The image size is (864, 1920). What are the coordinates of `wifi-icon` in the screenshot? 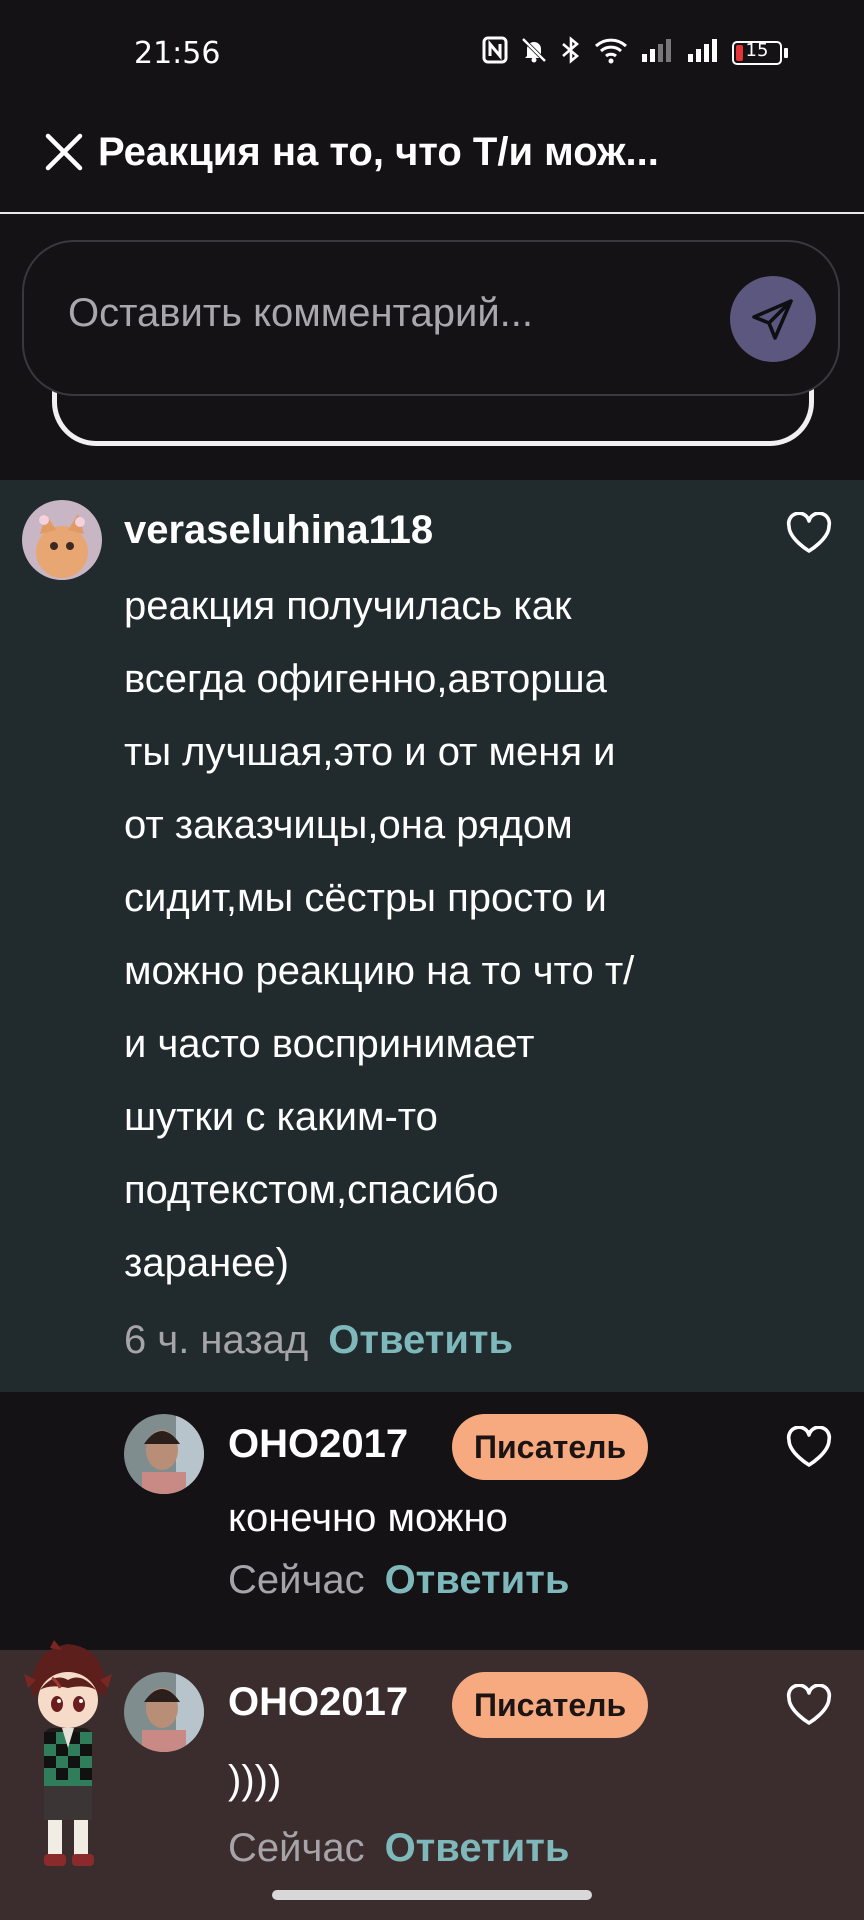 It's located at (611, 52).